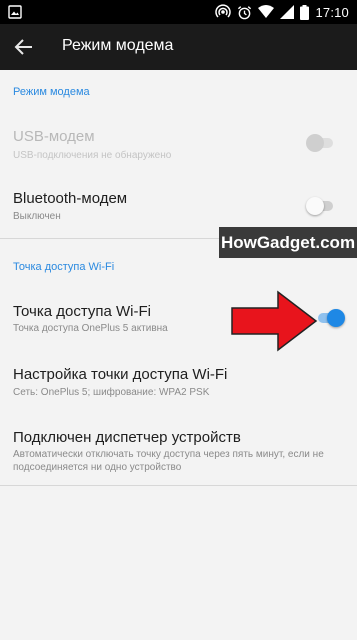 The image size is (357, 640). What do you see at coordinates (118, 45) in the screenshot?
I see `page-title: Режим модема` at bounding box center [118, 45].